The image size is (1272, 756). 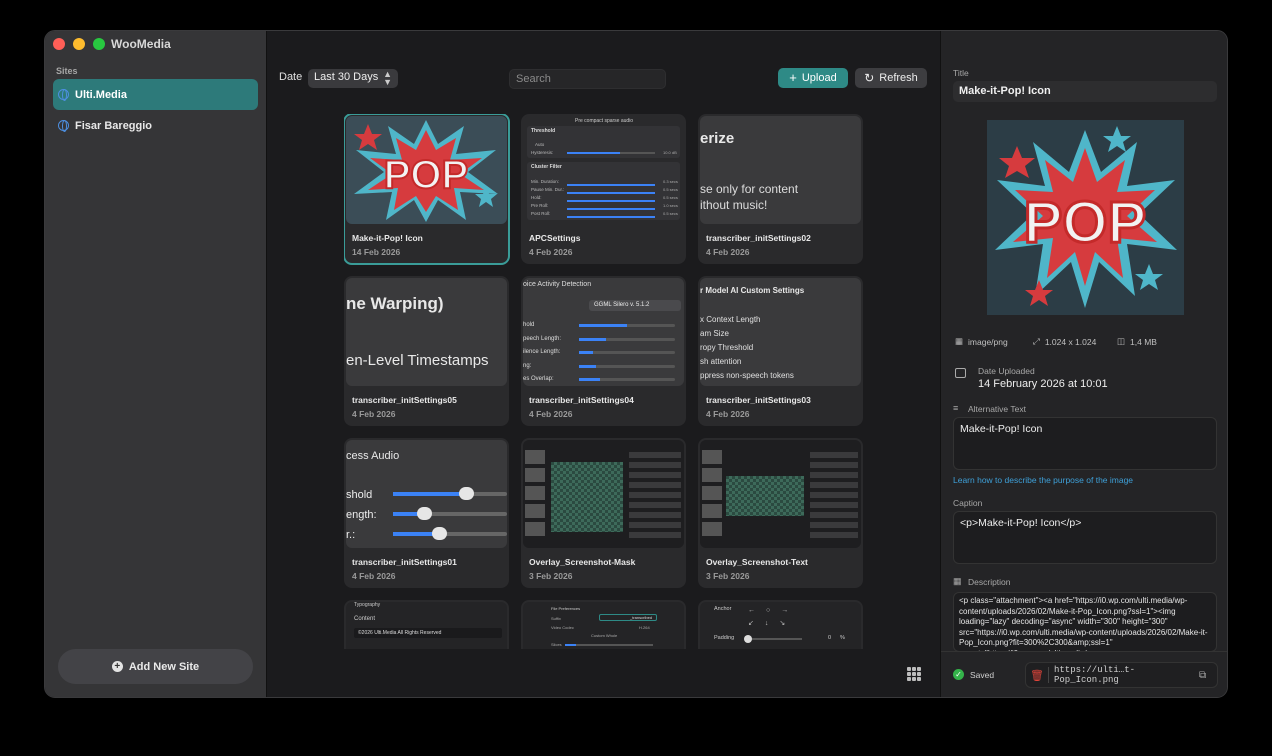 I want to click on thumb-text: r.:, so click(x=351, y=535).